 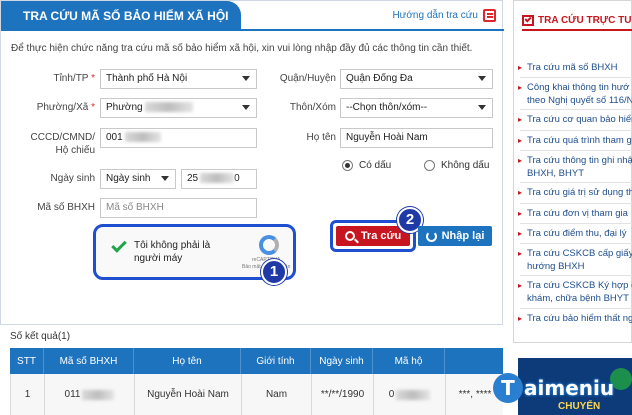 I want to click on name-label: Họ tên, so click(x=321, y=137).